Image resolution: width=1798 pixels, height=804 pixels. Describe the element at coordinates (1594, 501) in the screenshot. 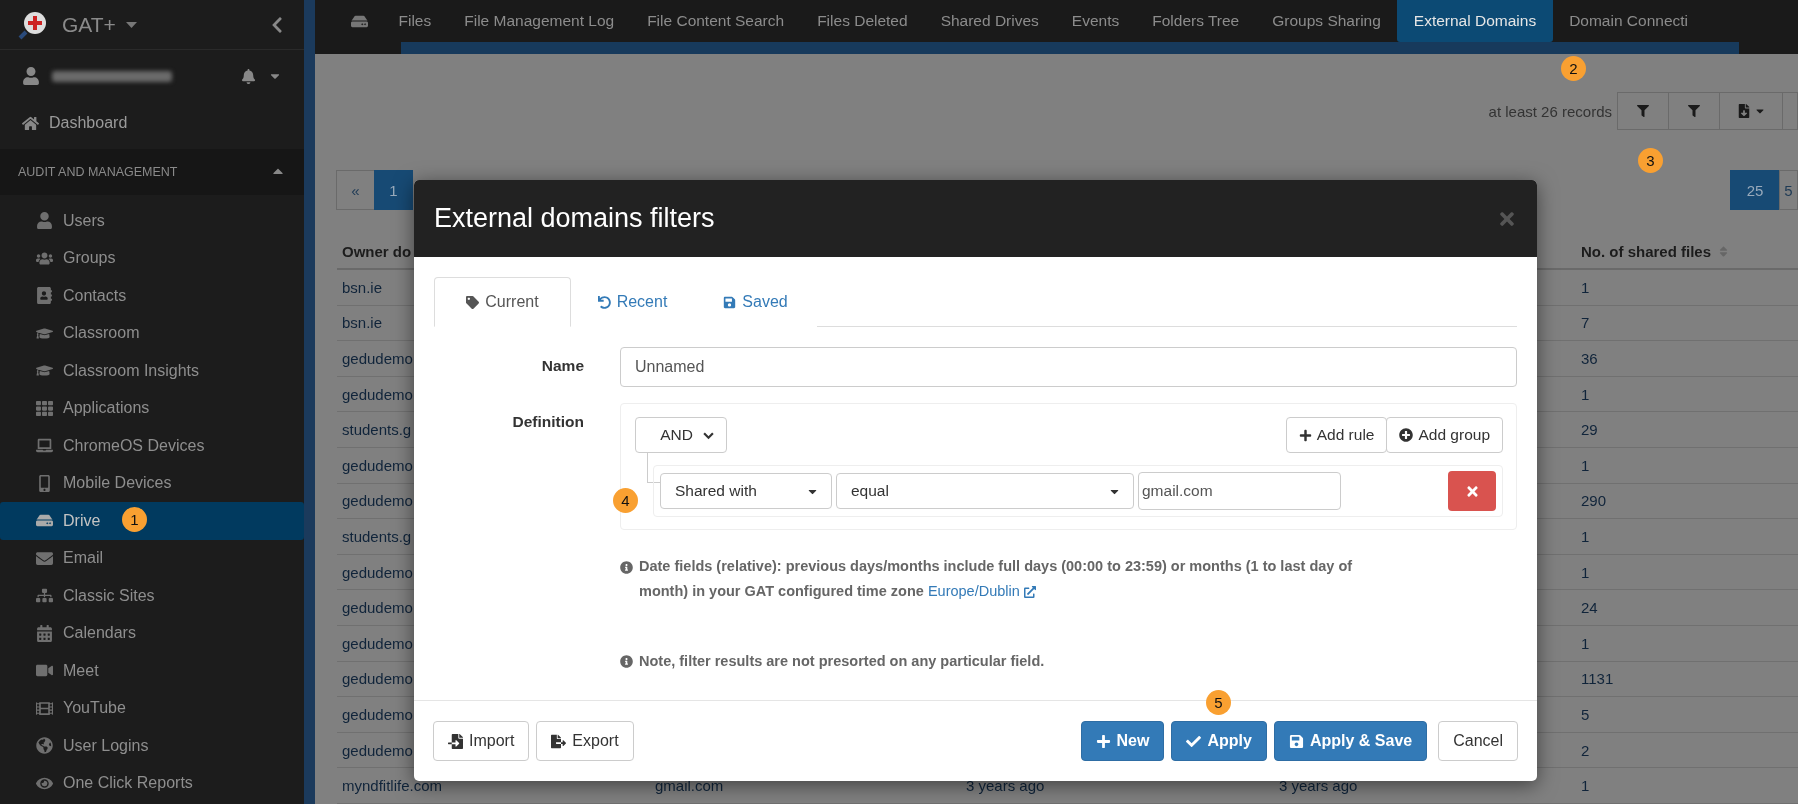

I see `table-cell: 290` at that location.